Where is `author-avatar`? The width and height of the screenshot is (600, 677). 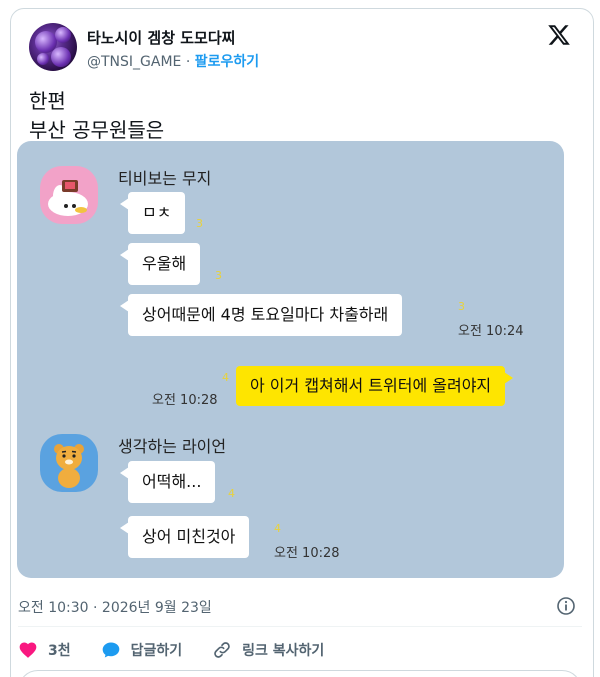 author-avatar is located at coordinates (53, 47).